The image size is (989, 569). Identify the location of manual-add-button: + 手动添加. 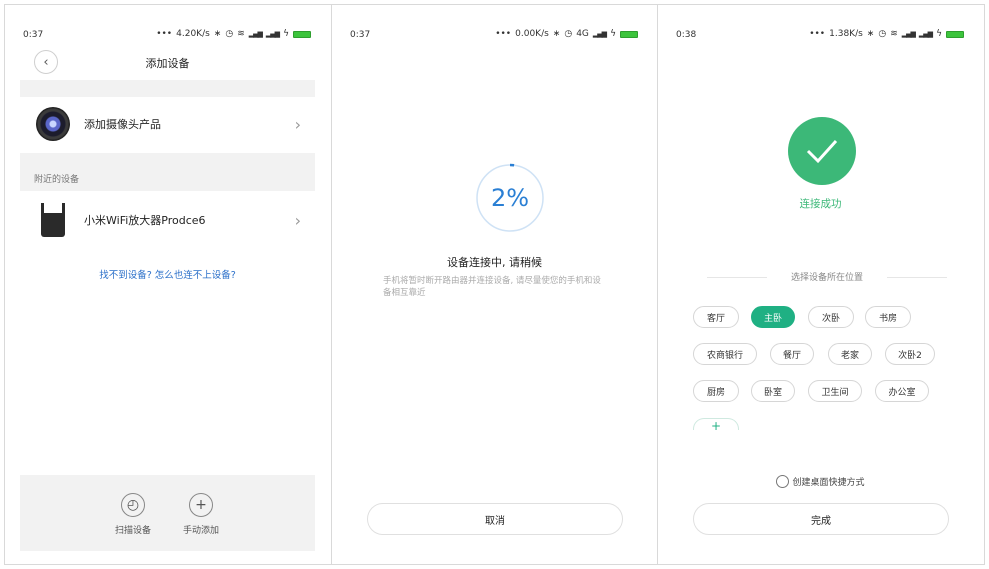
(201, 514).